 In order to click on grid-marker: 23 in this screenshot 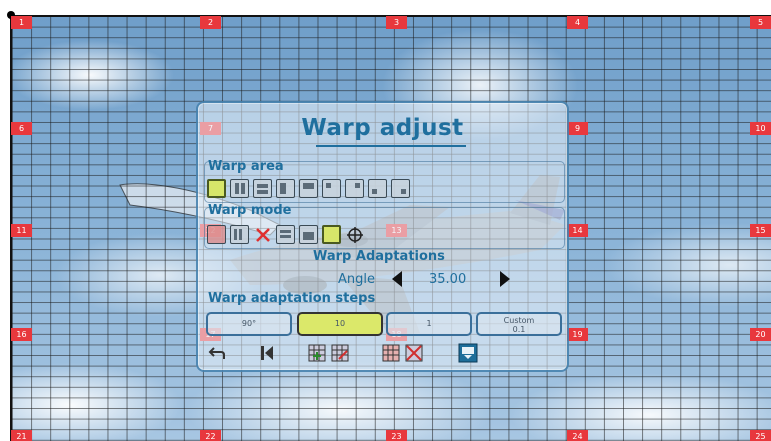, I will do `click(396, 435)`.